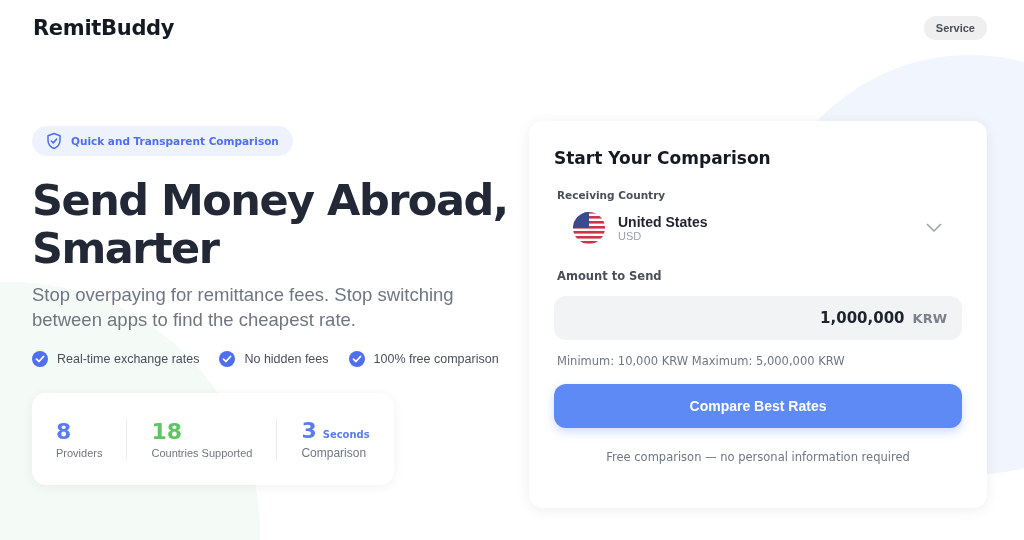 The width and height of the screenshot is (1024, 540). I want to click on shield-check-icon, so click(54, 141).